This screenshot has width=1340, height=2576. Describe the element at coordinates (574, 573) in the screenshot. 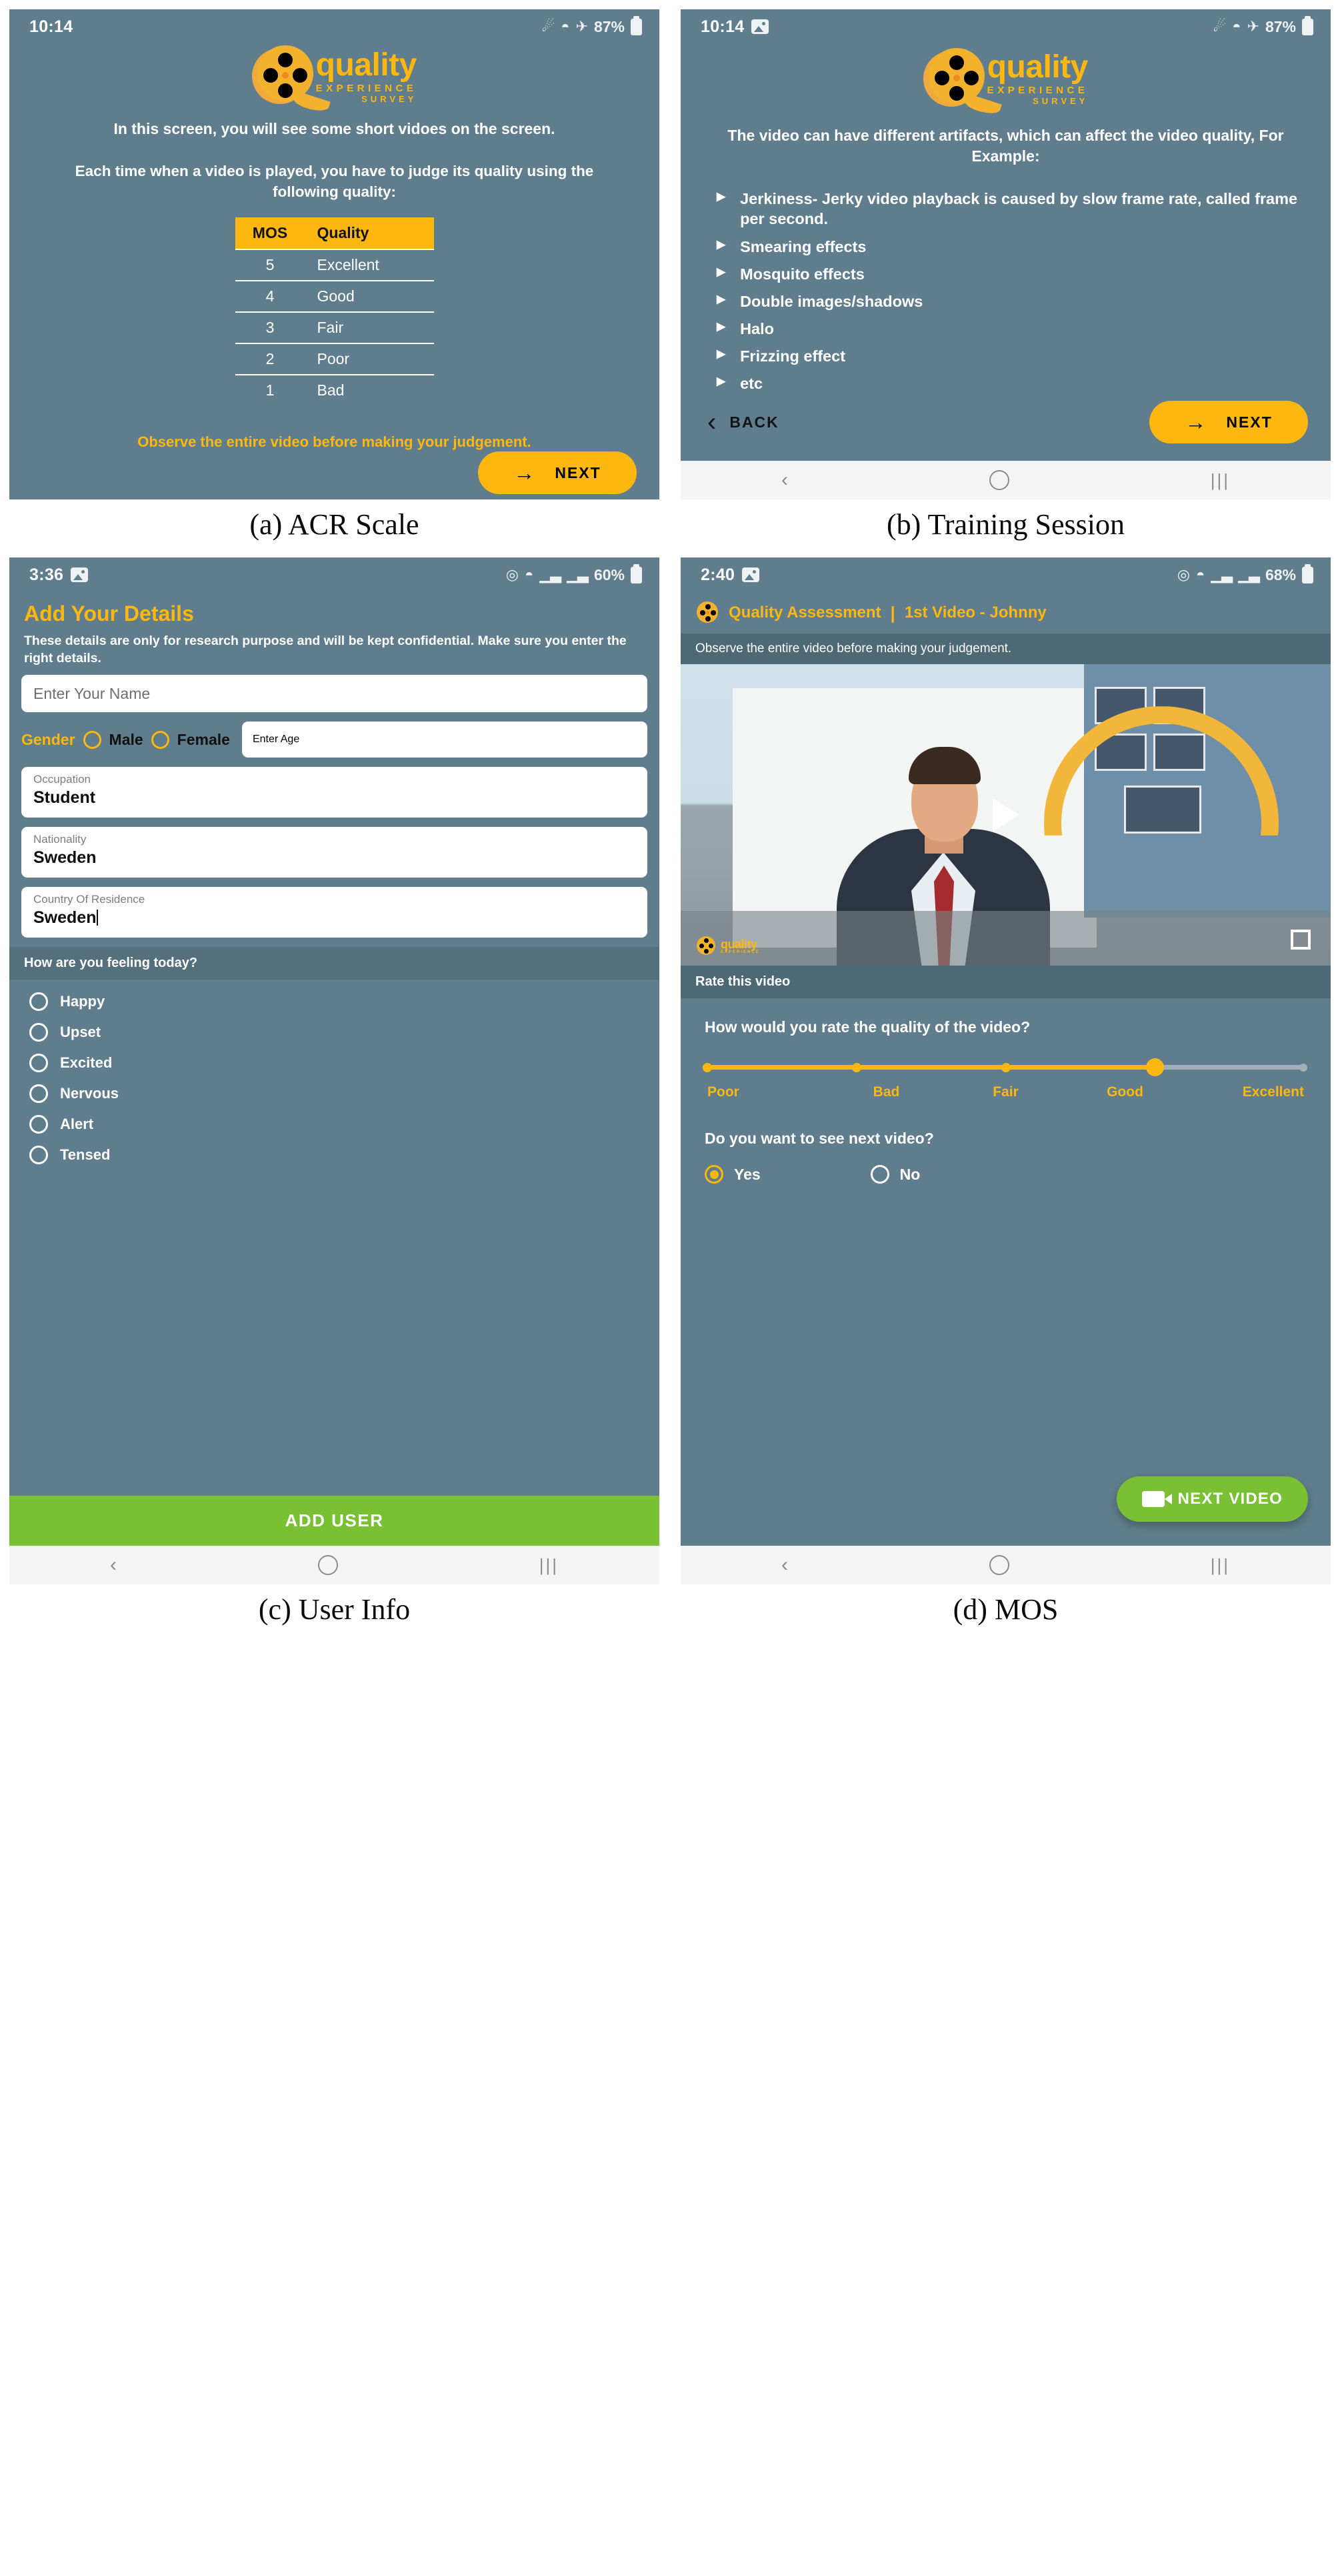

I see `status-right-c: ◎ ◓ ▁▃ ▁▃ 60%` at that location.